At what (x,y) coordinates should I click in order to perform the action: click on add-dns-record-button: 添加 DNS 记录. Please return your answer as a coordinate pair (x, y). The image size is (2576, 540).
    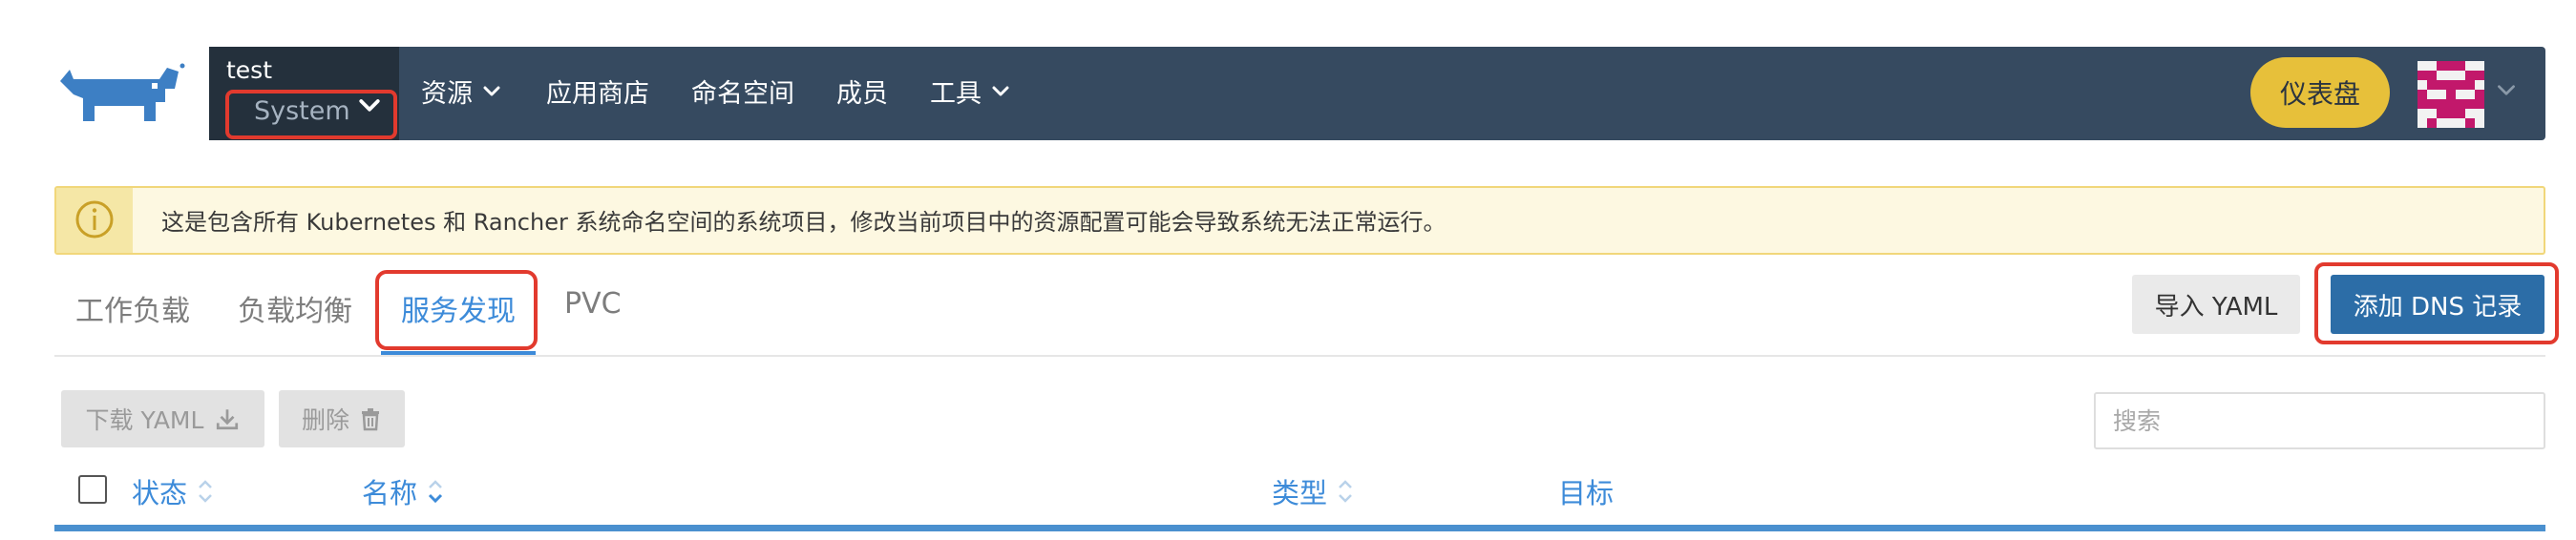
    Looking at the image, I should click on (2437, 304).